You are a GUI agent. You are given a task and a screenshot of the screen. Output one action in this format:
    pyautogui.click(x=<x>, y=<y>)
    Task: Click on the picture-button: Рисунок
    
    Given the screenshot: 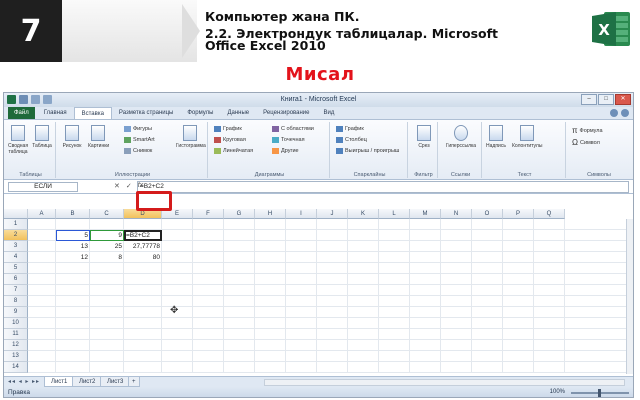 What is the action you would take?
    pyautogui.click(x=72, y=137)
    